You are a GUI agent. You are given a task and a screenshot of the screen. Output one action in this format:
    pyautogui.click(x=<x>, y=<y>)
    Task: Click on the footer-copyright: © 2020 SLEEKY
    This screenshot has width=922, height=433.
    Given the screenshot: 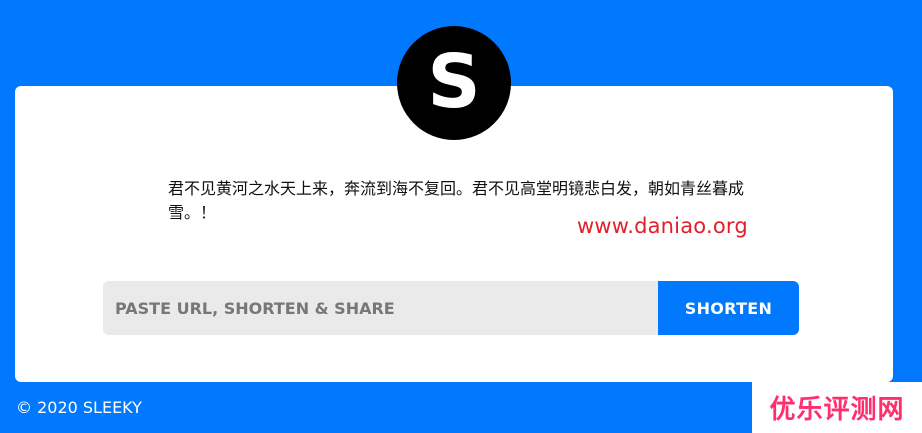 What is the action you would take?
    pyautogui.click(x=79, y=407)
    